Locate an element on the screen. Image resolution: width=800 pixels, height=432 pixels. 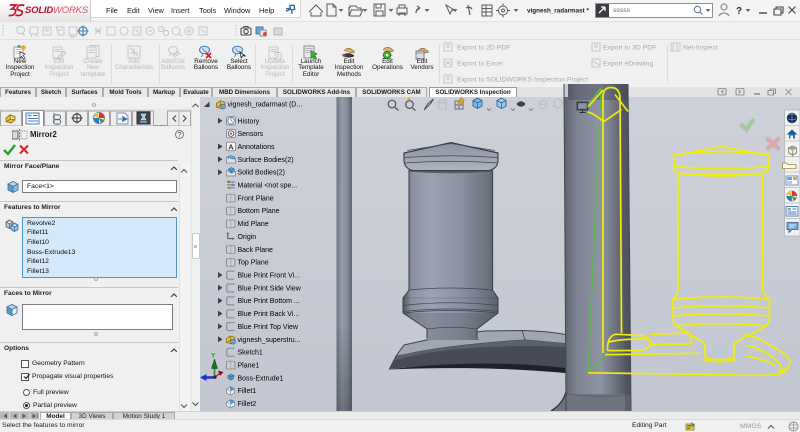
svg-text: Export to 3D PDF is located at coordinates (629, 48).